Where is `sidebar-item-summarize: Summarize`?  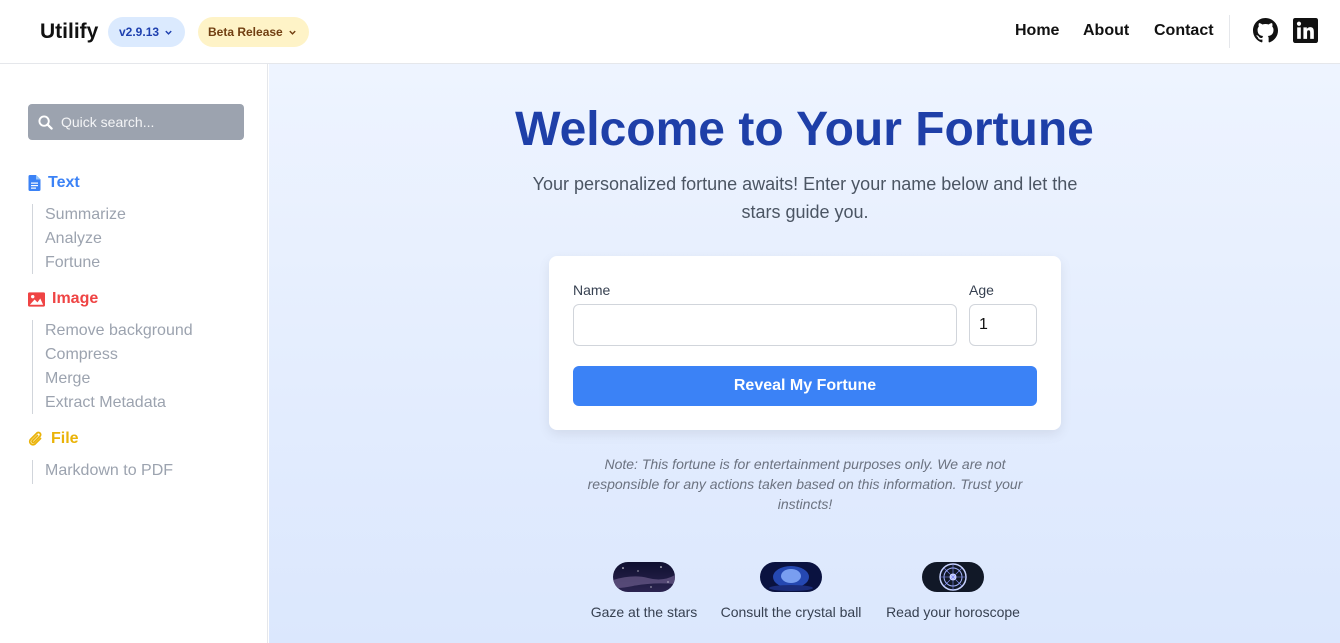
sidebar-item-summarize: Summarize is located at coordinates (85, 215).